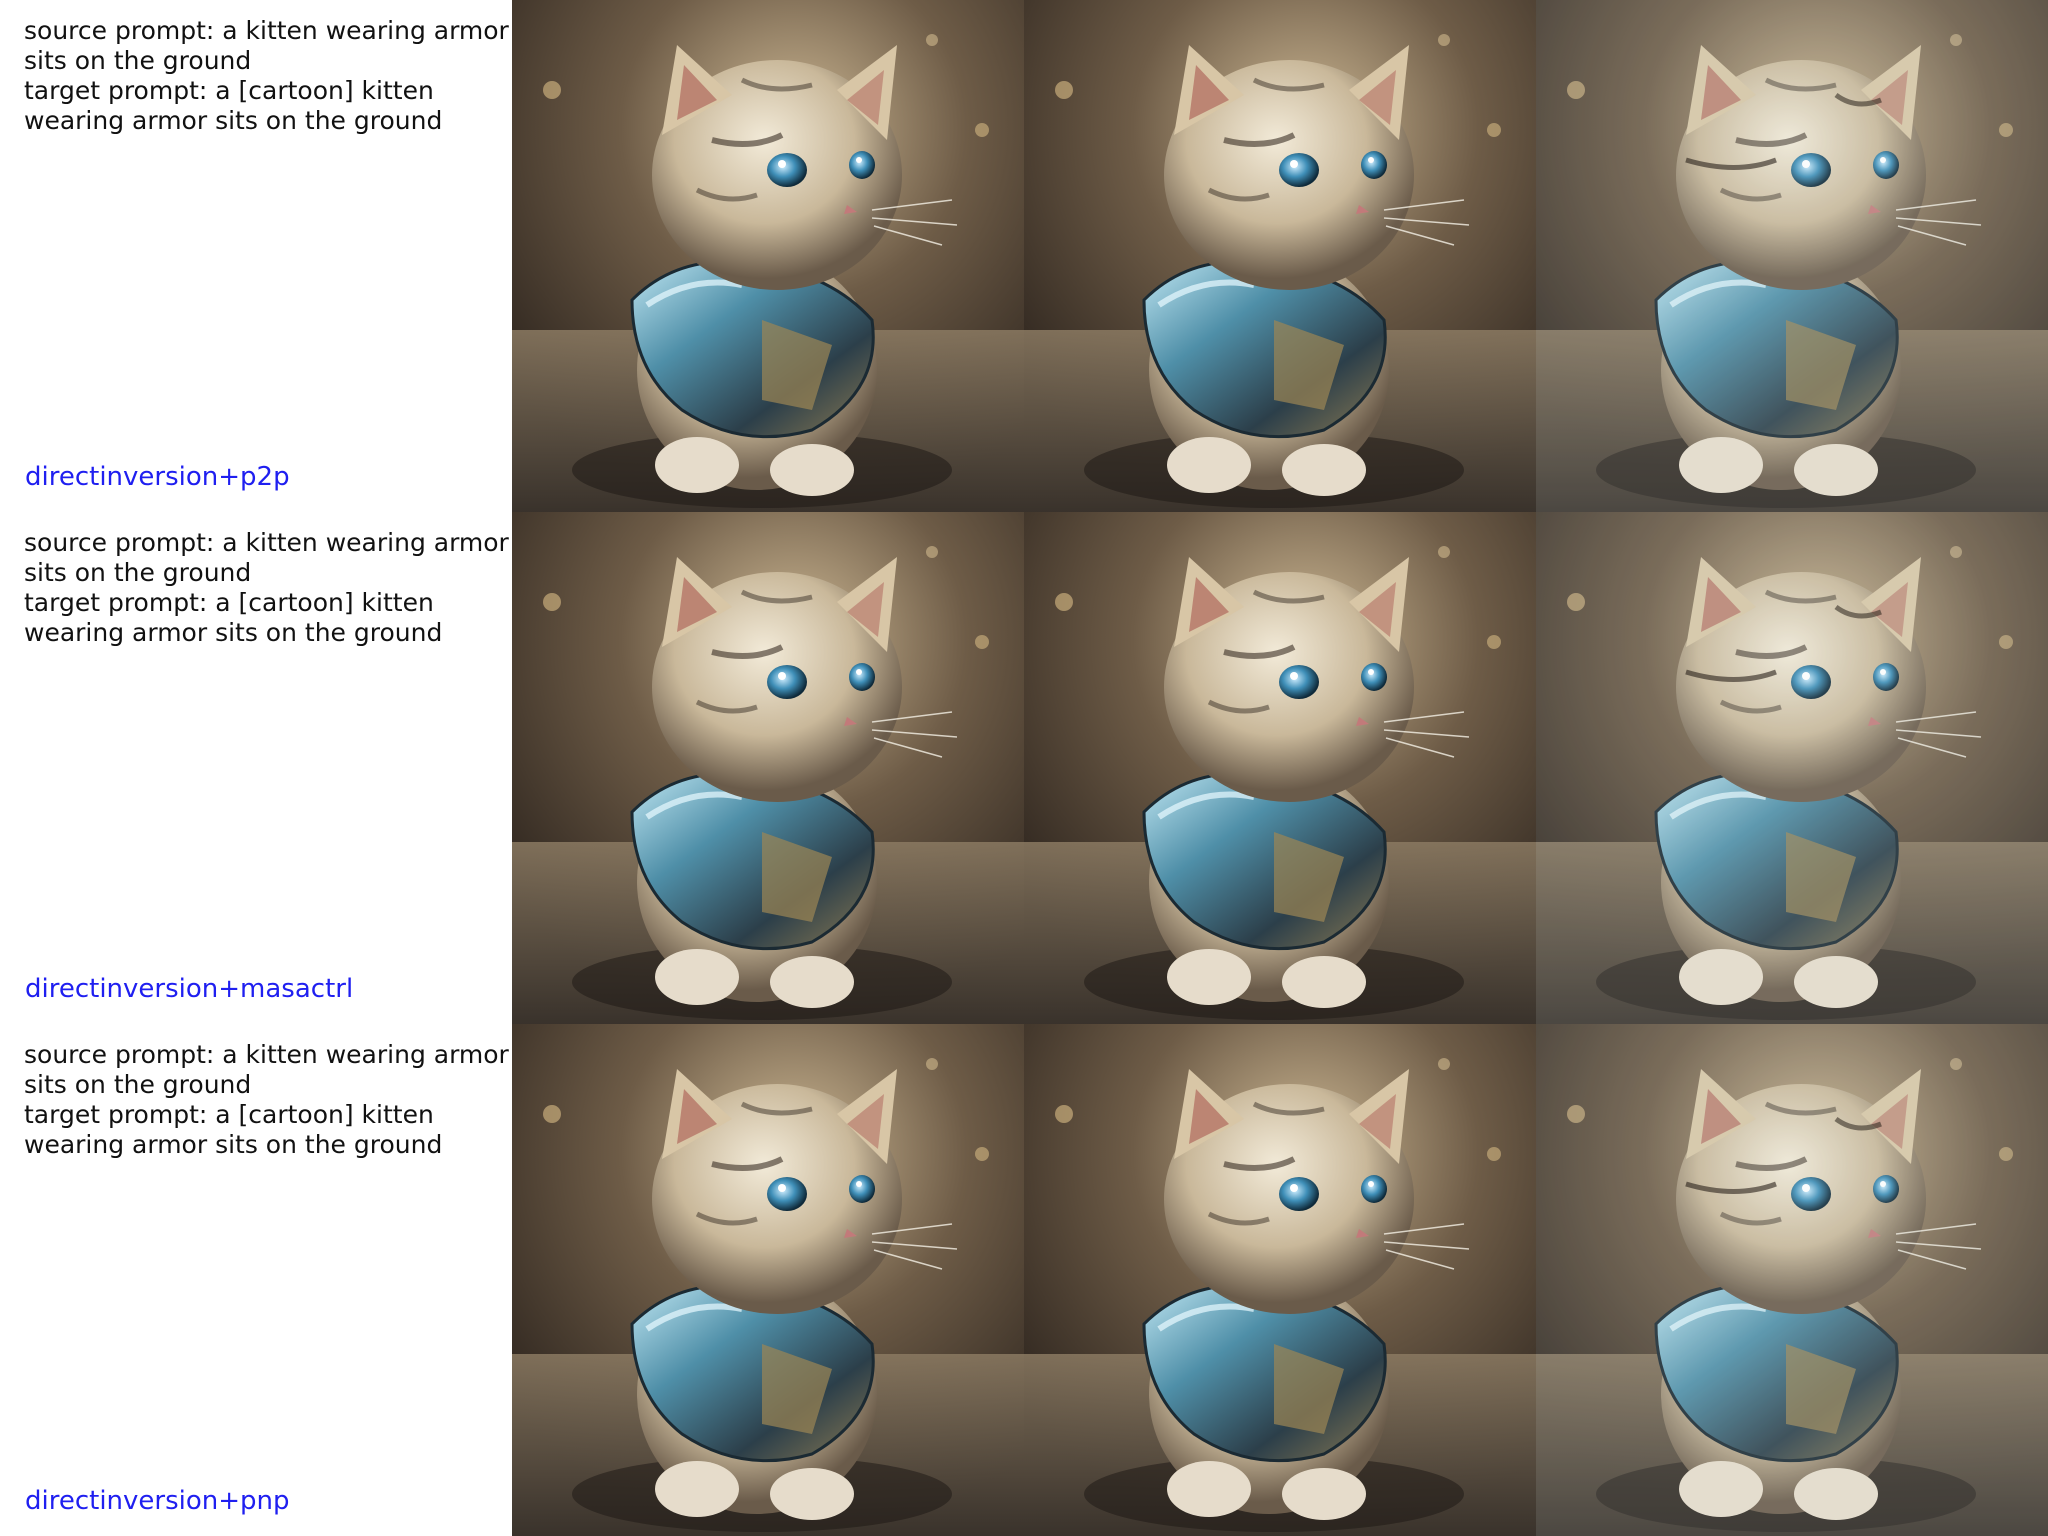 This screenshot has width=2048, height=1536. Describe the element at coordinates (189, 989) in the screenshot. I see `method-label: directinversion+masactrl` at that location.